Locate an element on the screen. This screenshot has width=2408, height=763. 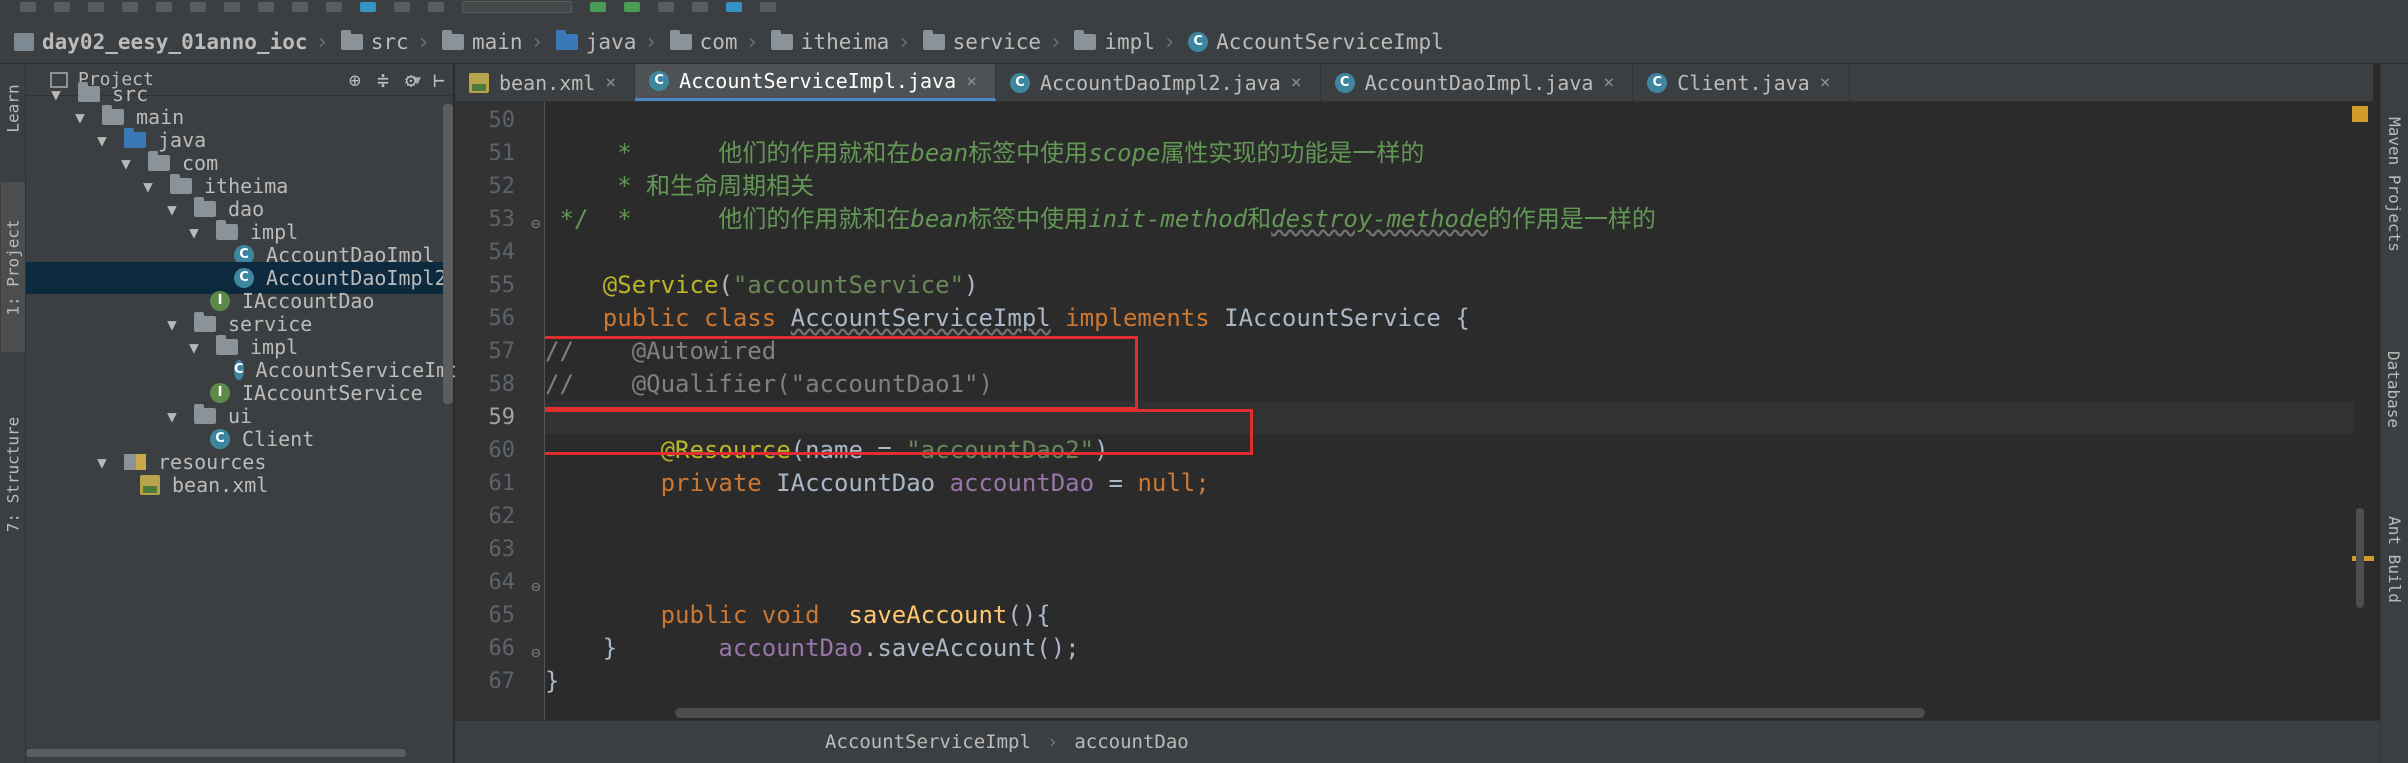
forward-icon is located at coordinates (402, 7).